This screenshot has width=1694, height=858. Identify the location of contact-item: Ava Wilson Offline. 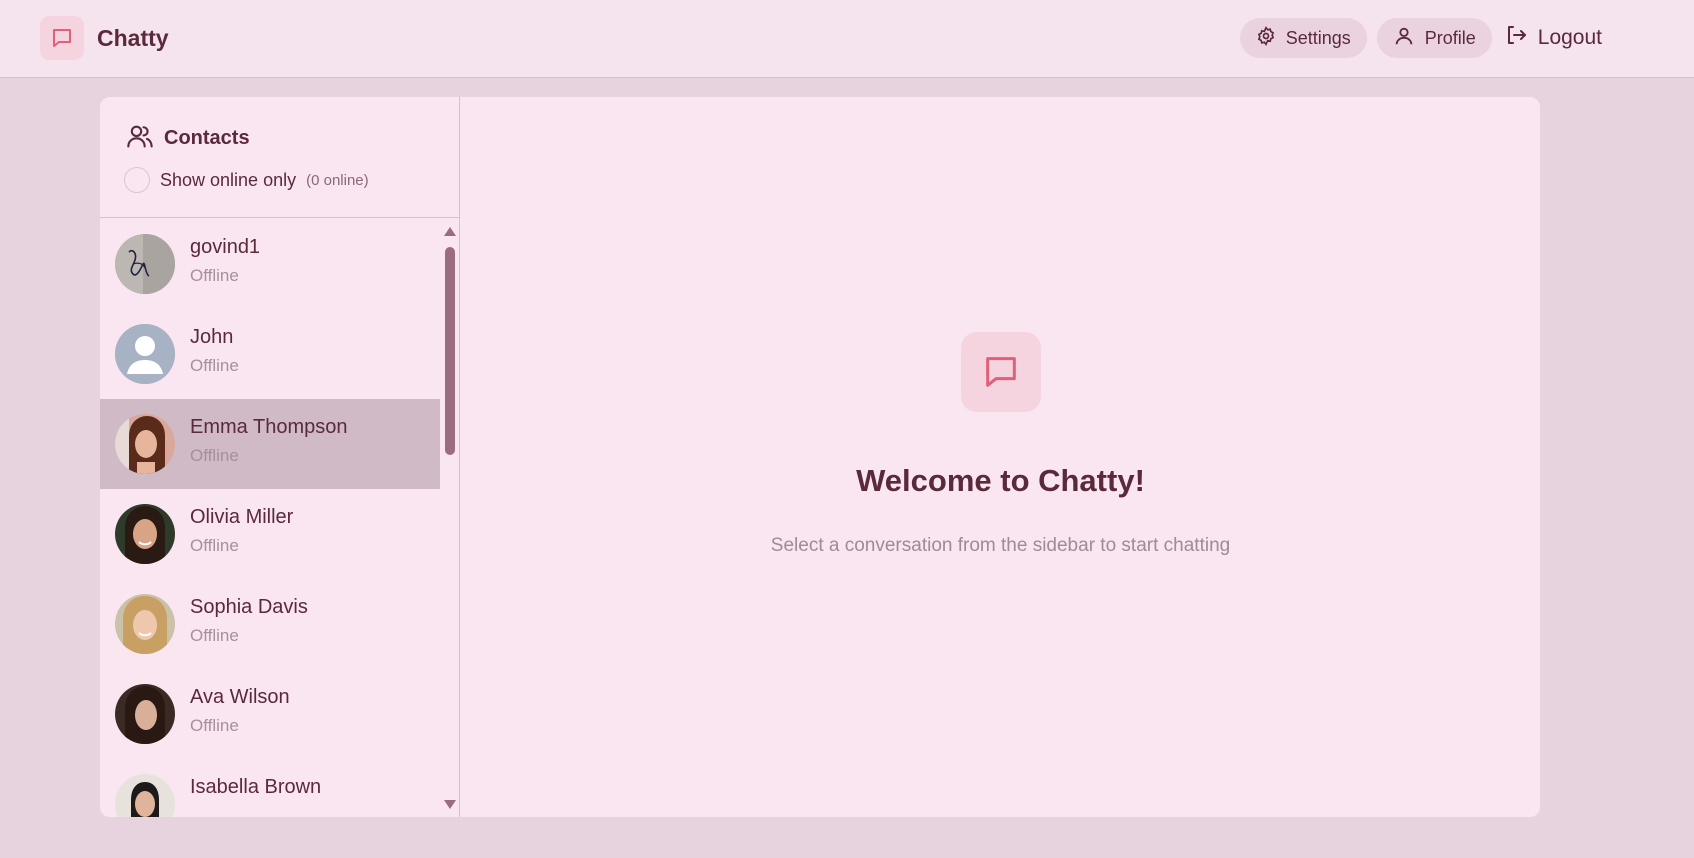
(270, 714).